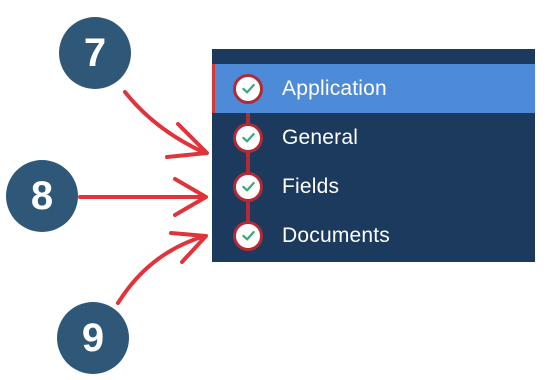 This screenshot has width=549, height=380. I want to click on step-label: Fields, so click(311, 186).